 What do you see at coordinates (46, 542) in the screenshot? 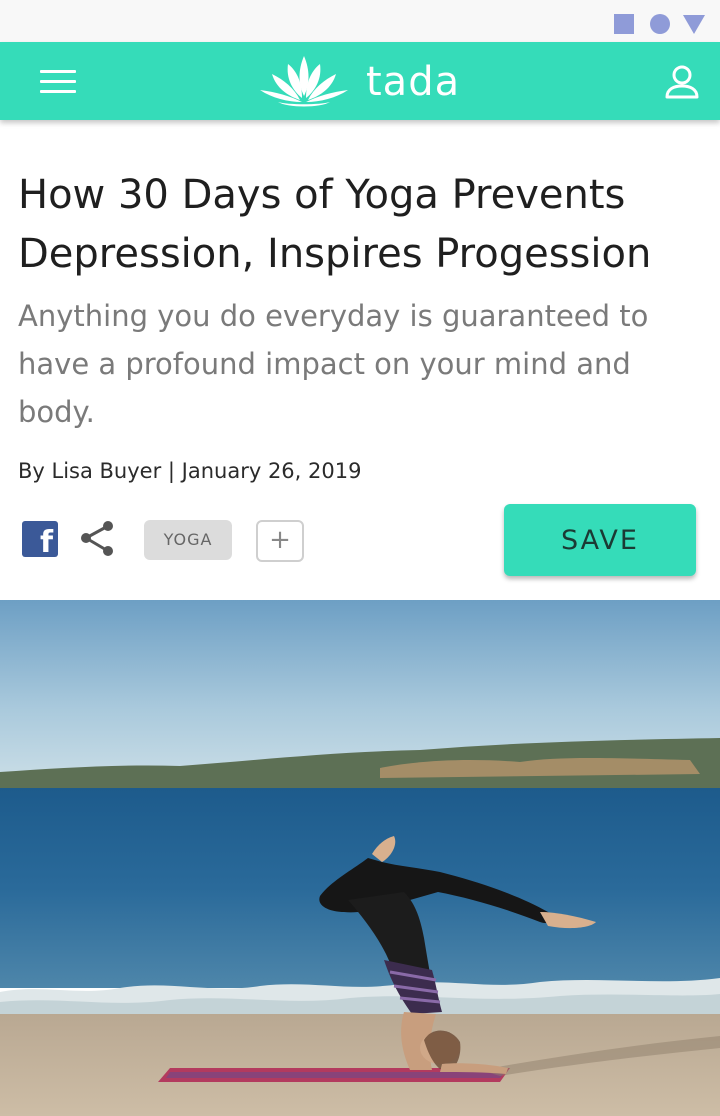
I see `facebook-glyph: f` at bounding box center [46, 542].